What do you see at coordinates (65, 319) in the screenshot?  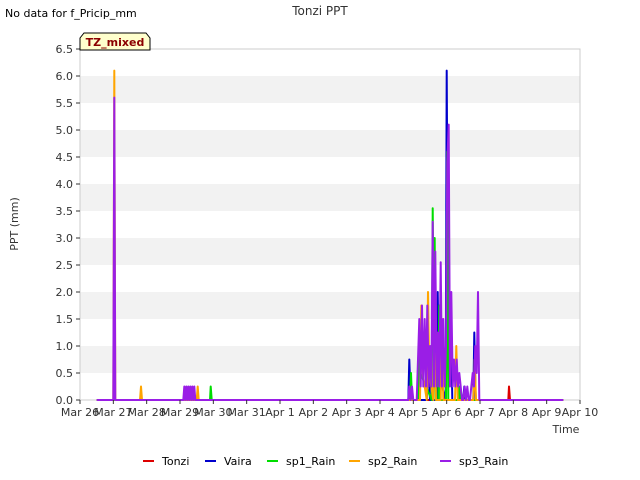 I see `y-tick-label: 1.5` at bounding box center [65, 319].